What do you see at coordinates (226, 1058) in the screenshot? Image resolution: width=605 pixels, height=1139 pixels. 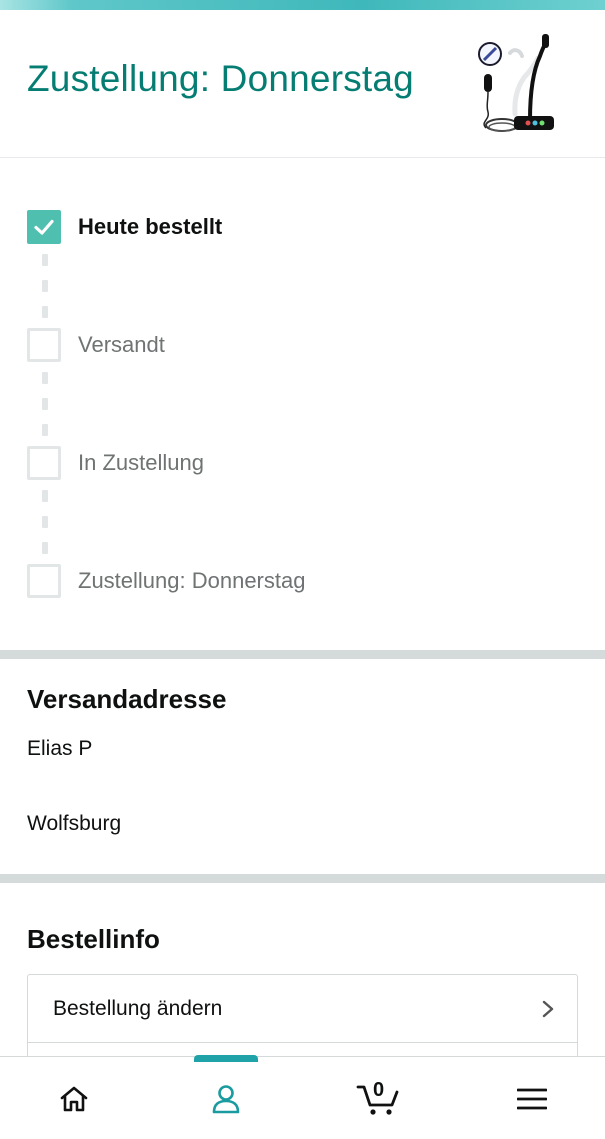 I see `active-tab-indicator` at bounding box center [226, 1058].